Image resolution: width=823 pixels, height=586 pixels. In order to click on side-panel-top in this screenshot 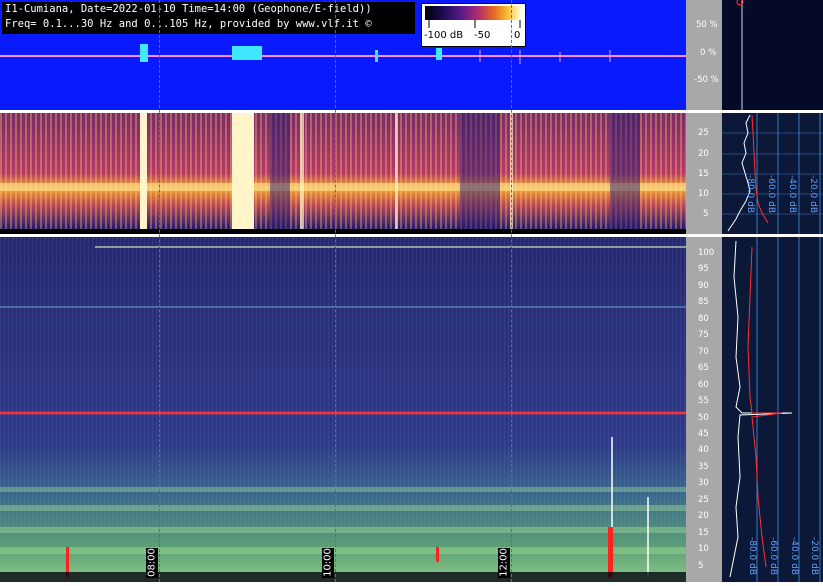, I will do `click(772, 55)`.